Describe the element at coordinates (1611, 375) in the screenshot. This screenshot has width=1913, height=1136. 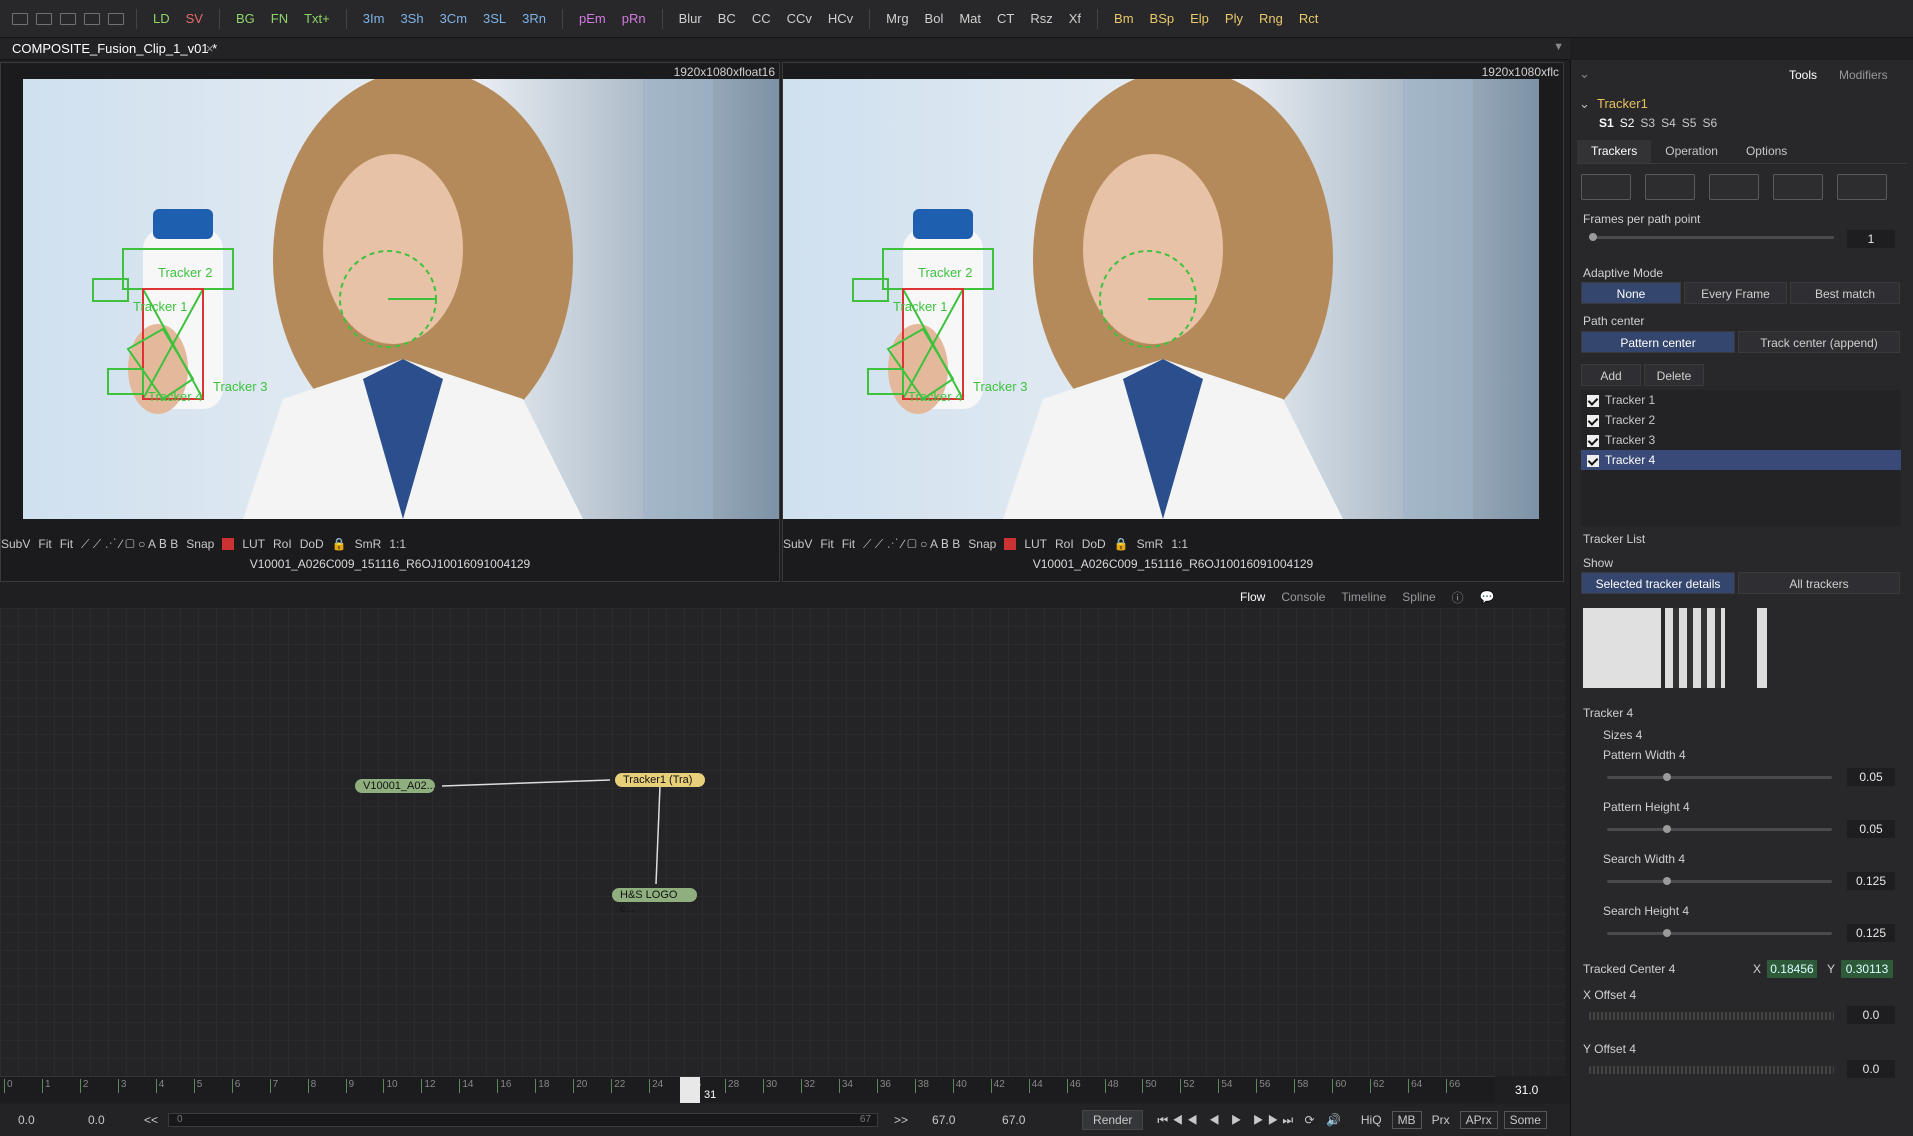
I see `add-tracker-button: Add` at that location.